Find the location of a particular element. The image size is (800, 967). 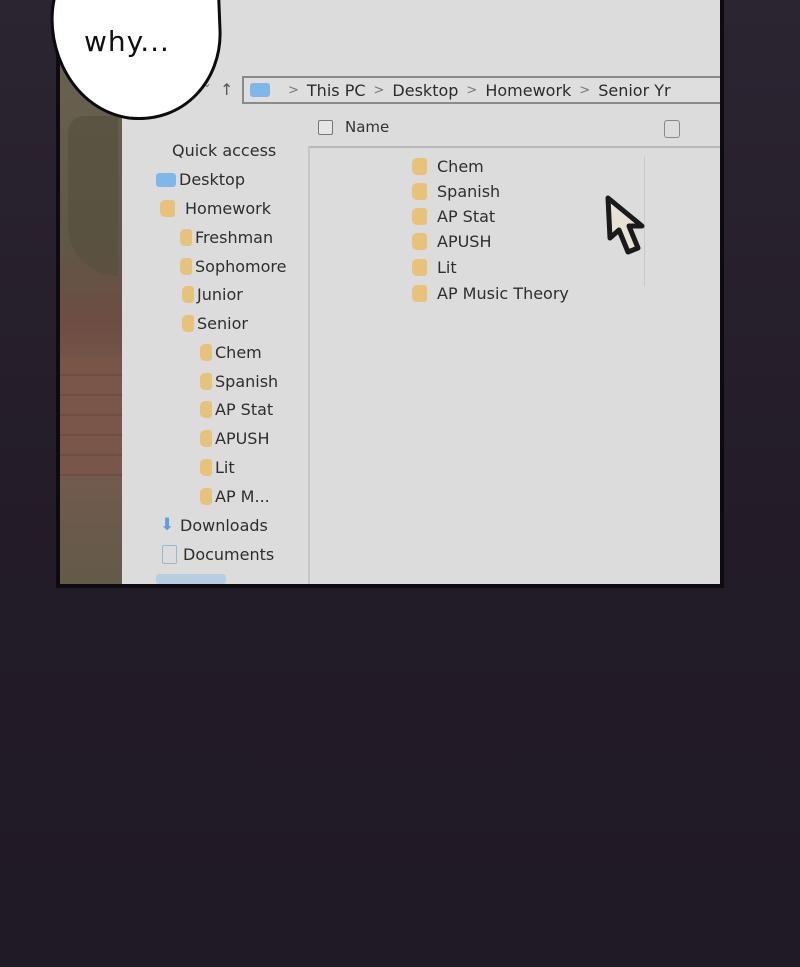

sidebar-item-label: Chem is located at coordinates (238, 352).